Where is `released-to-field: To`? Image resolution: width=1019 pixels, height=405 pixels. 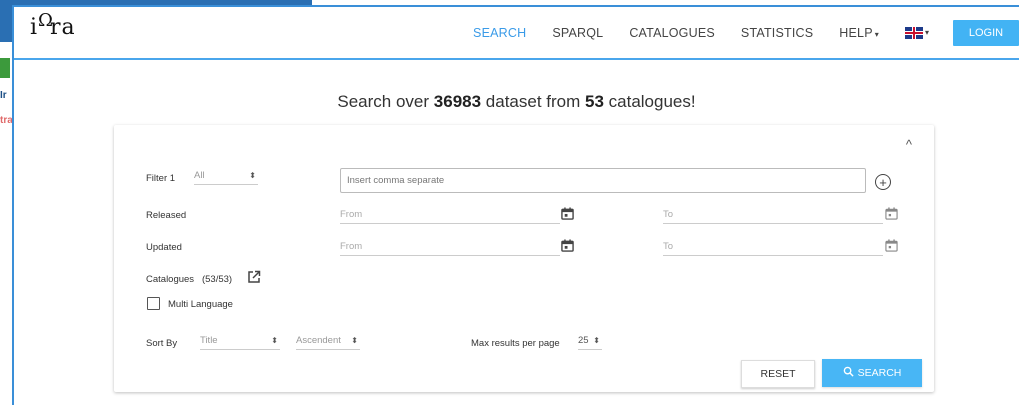 released-to-field: To is located at coordinates (773, 215).